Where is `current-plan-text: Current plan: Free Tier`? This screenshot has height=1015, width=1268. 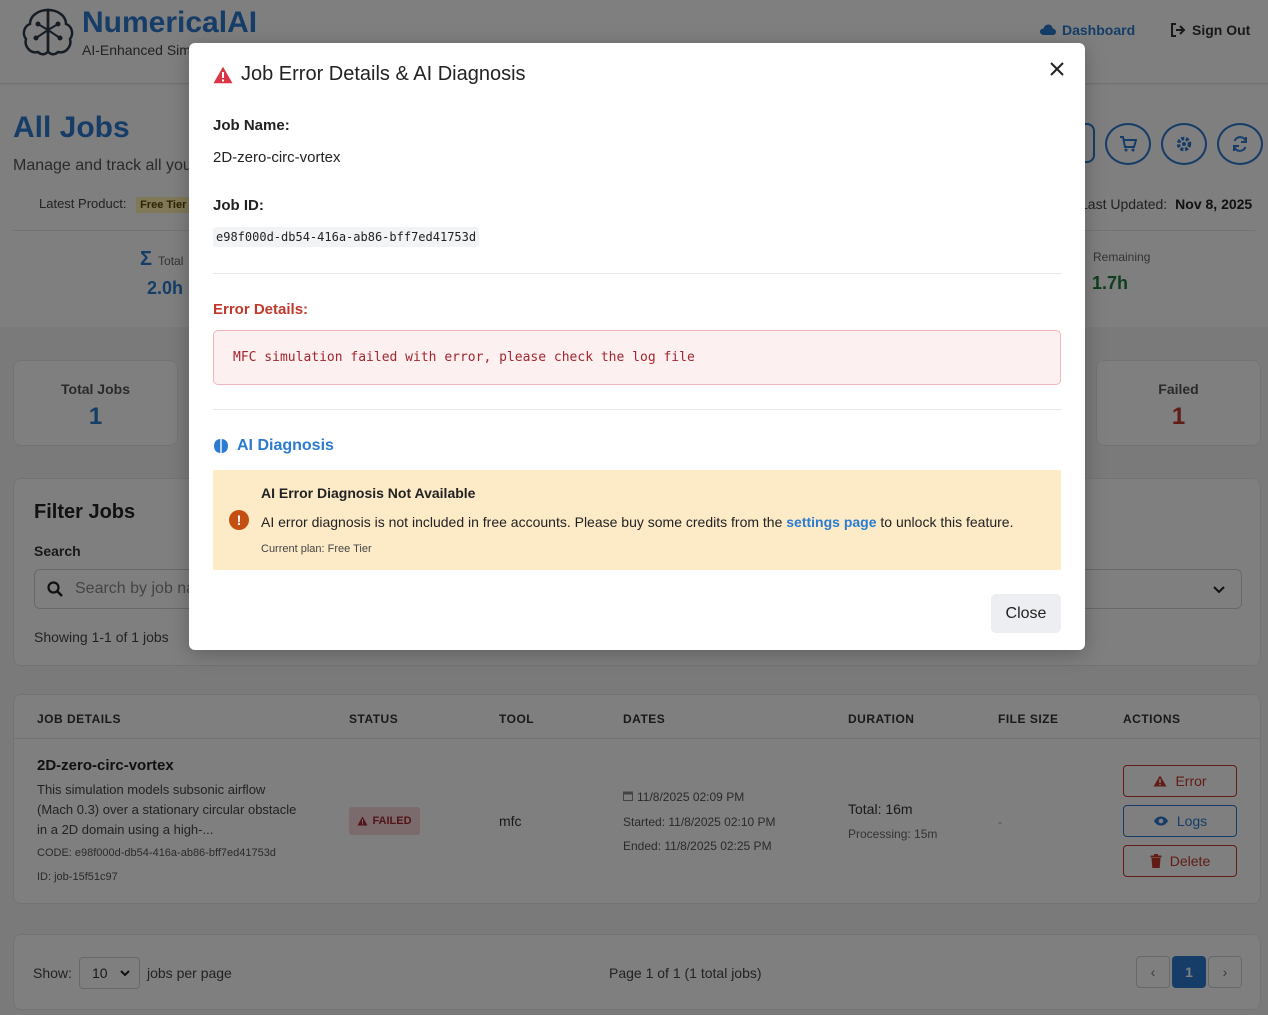
current-plan-text: Current plan: Free Tier is located at coordinates (316, 549).